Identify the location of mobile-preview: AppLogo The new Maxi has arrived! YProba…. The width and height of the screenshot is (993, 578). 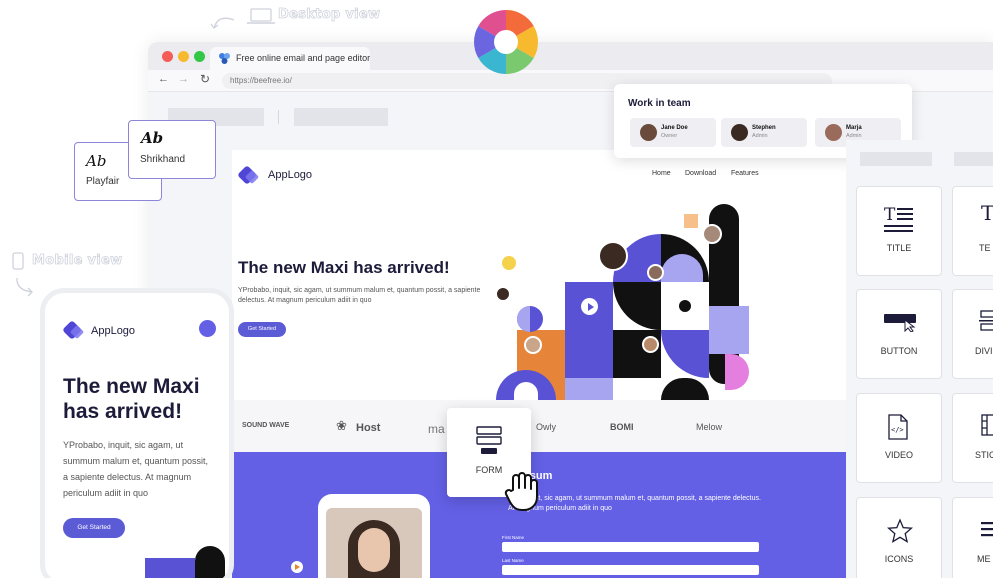
(137, 433).